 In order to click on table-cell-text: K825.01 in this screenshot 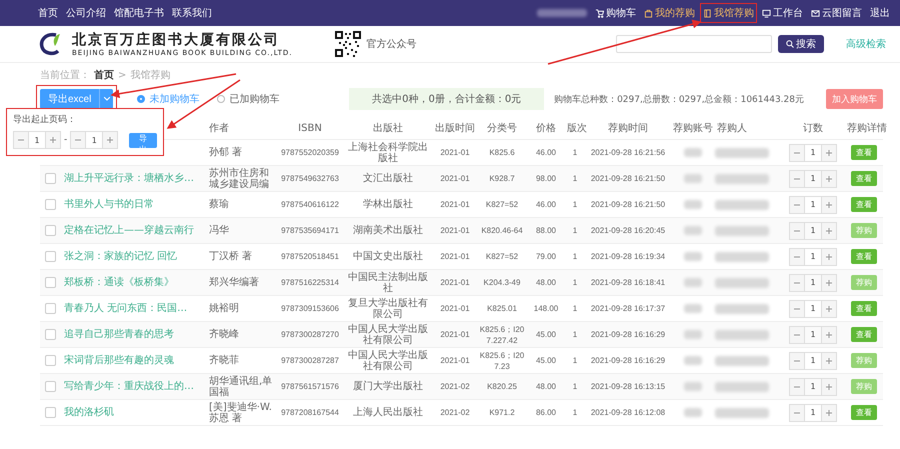, I will do `click(502, 309)`.